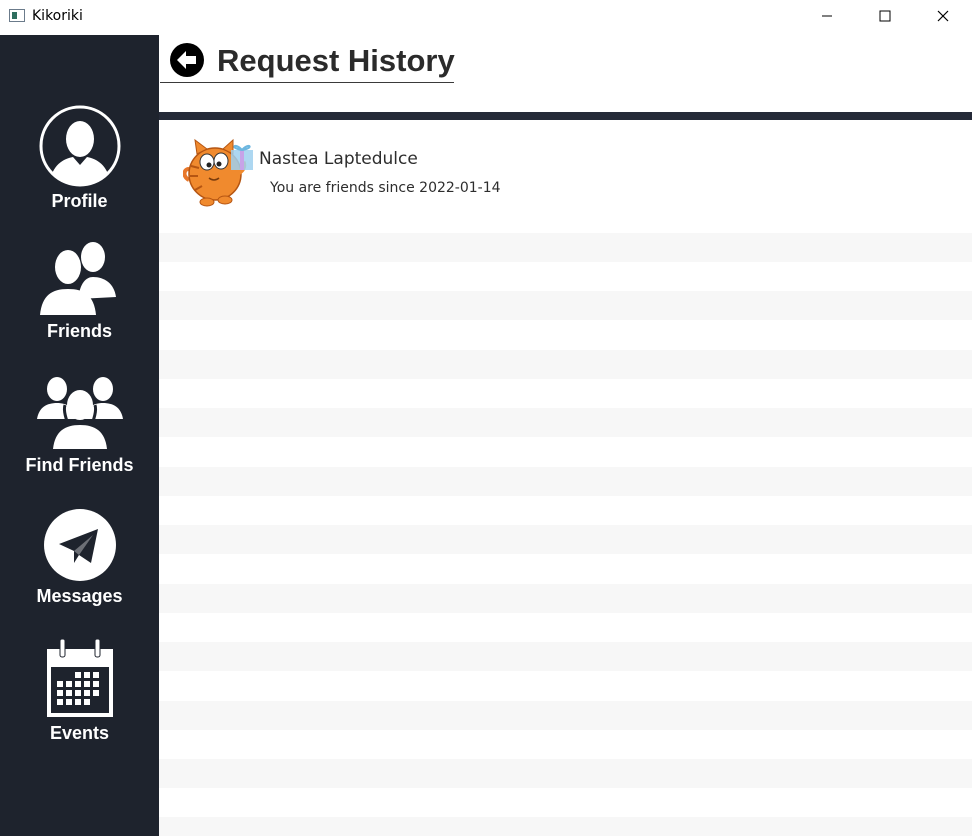 Image resolution: width=972 pixels, height=836 pixels. What do you see at coordinates (79, 146) in the screenshot?
I see `profile-icon` at bounding box center [79, 146].